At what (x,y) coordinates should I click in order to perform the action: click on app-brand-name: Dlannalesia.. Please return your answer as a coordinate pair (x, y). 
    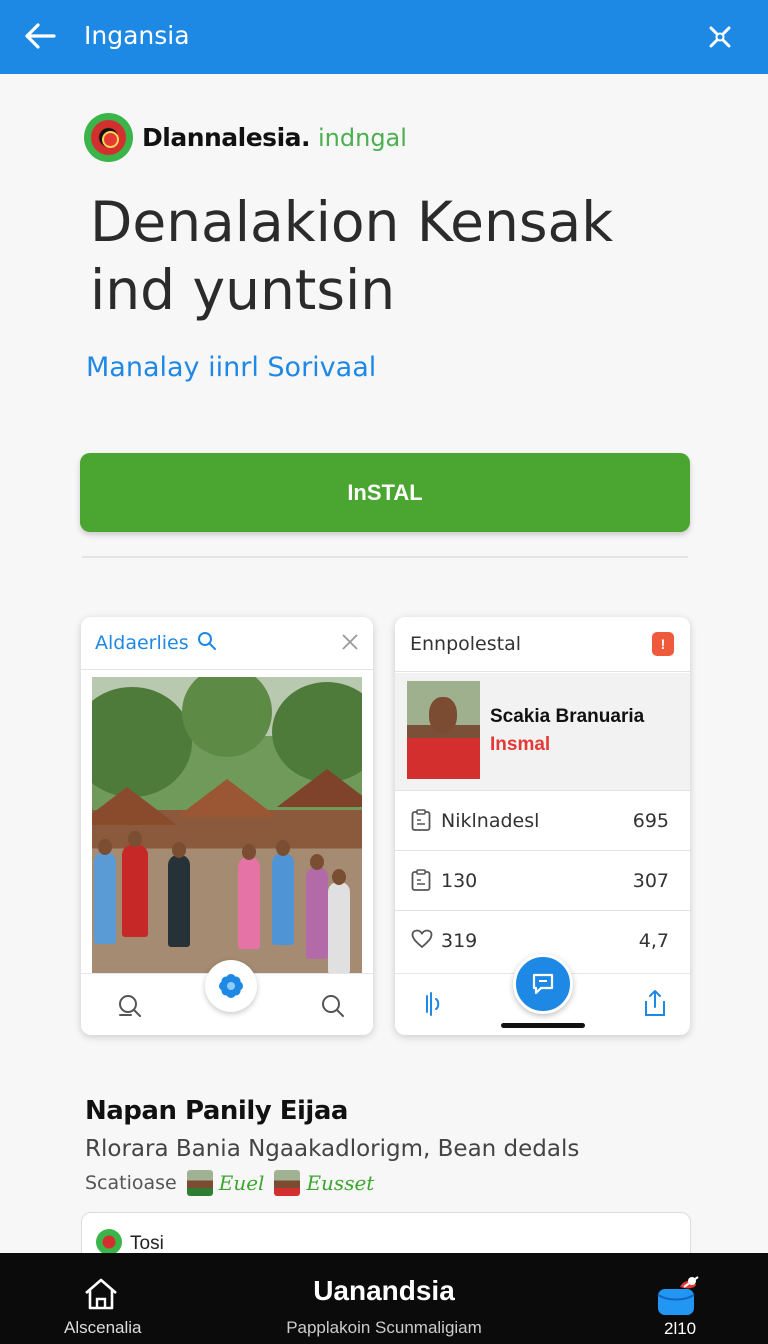
    Looking at the image, I should click on (226, 137).